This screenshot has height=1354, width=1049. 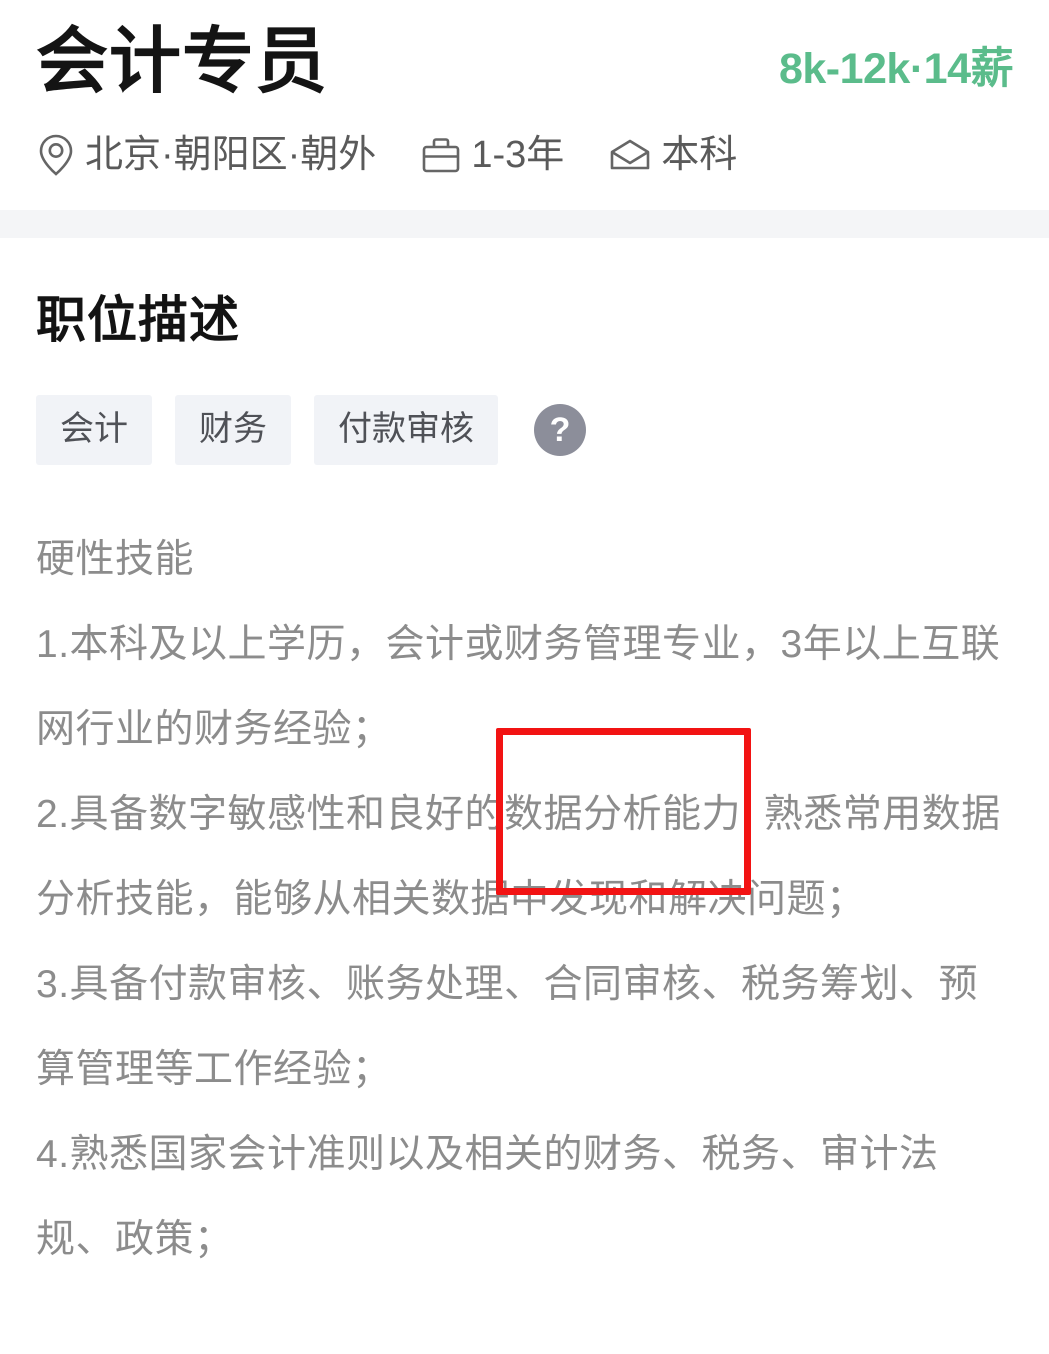 I want to click on meta-experience: 1-3年, so click(x=492, y=155).